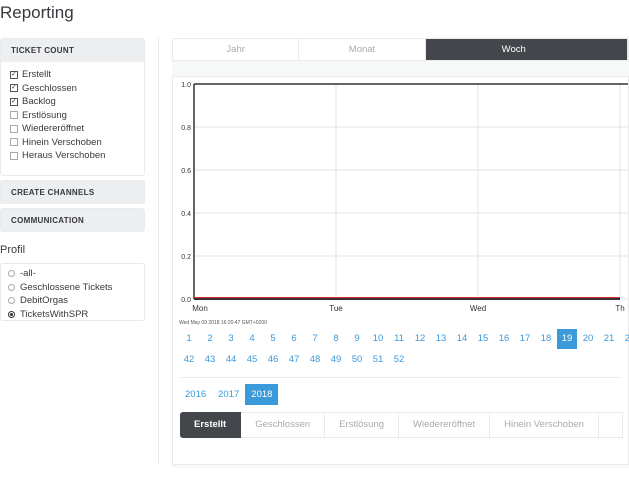 This screenshot has width=629, height=500. Describe the element at coordinates (72, 288) in the screenshot. I see `radio-item: Geschlossene Tickets` at that location.